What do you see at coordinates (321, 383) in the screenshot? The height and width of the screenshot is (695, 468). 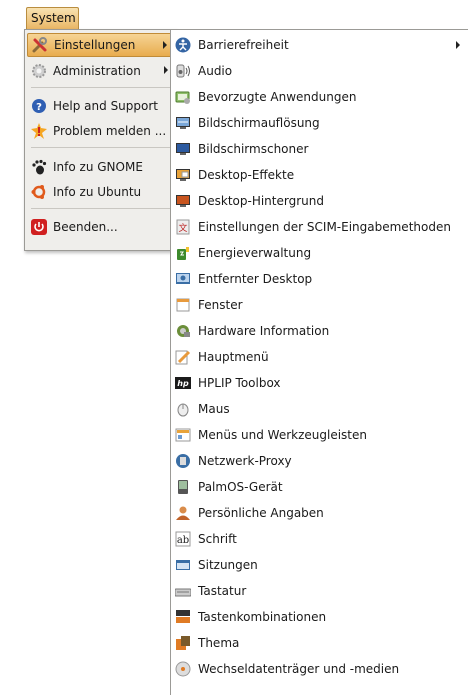 I see `submenu-item-hplip-toolbox: hp HPLIP Toolbox` at bounding box center [321, 383].